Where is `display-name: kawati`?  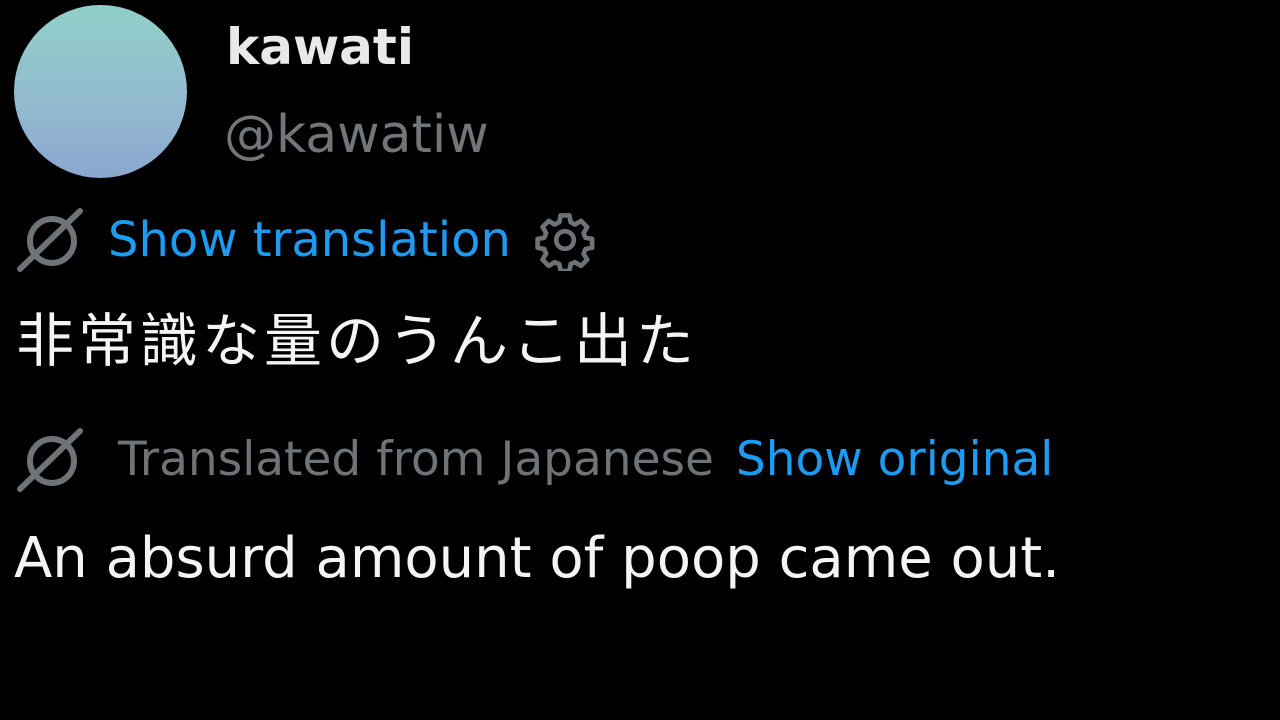 display-name: kawati is located at coordinates (320, 47).